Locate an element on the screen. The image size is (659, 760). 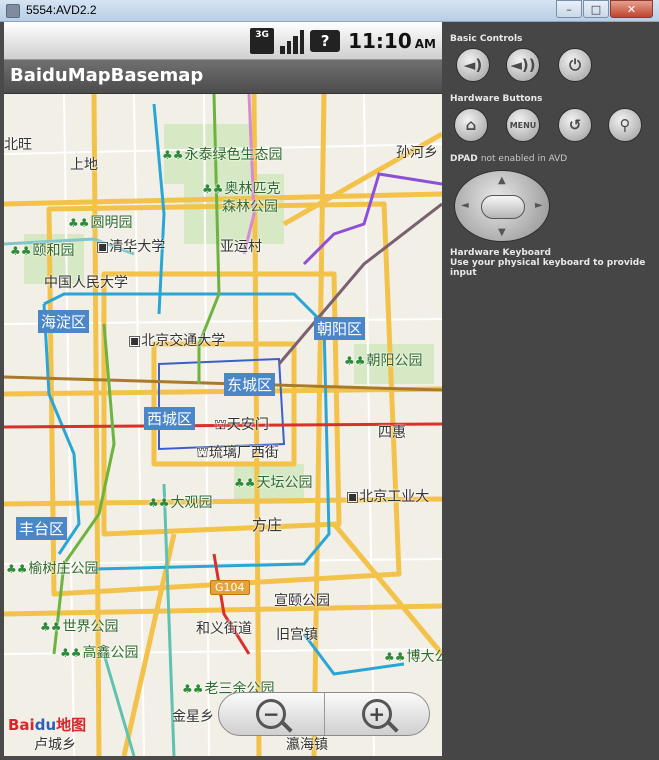
zoom-in-icon: + is located at coordinates (376, 714).